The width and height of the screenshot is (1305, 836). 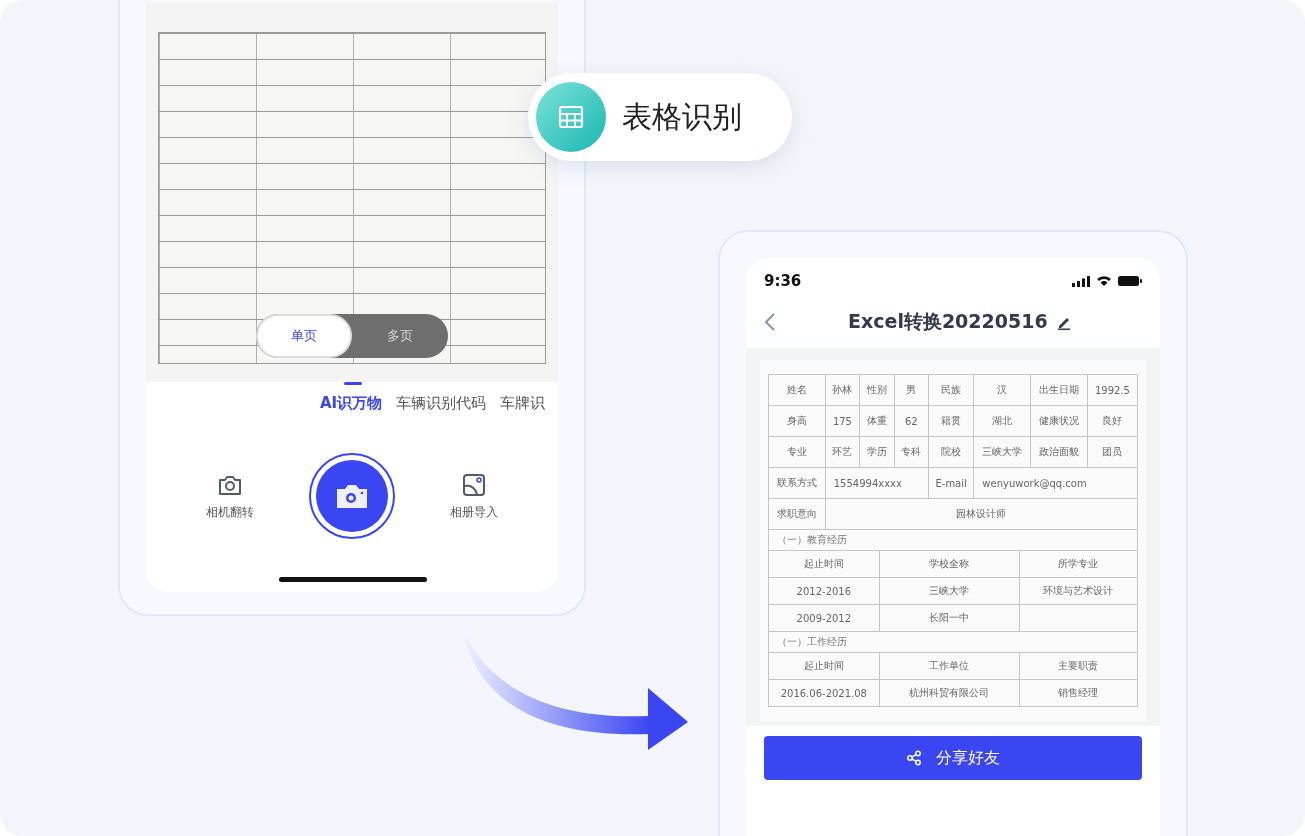 What do you see at coordinates (1059, 421) in the screenshot?
I see `table-cell: 健康状况` at bounding box center [1059, 421].